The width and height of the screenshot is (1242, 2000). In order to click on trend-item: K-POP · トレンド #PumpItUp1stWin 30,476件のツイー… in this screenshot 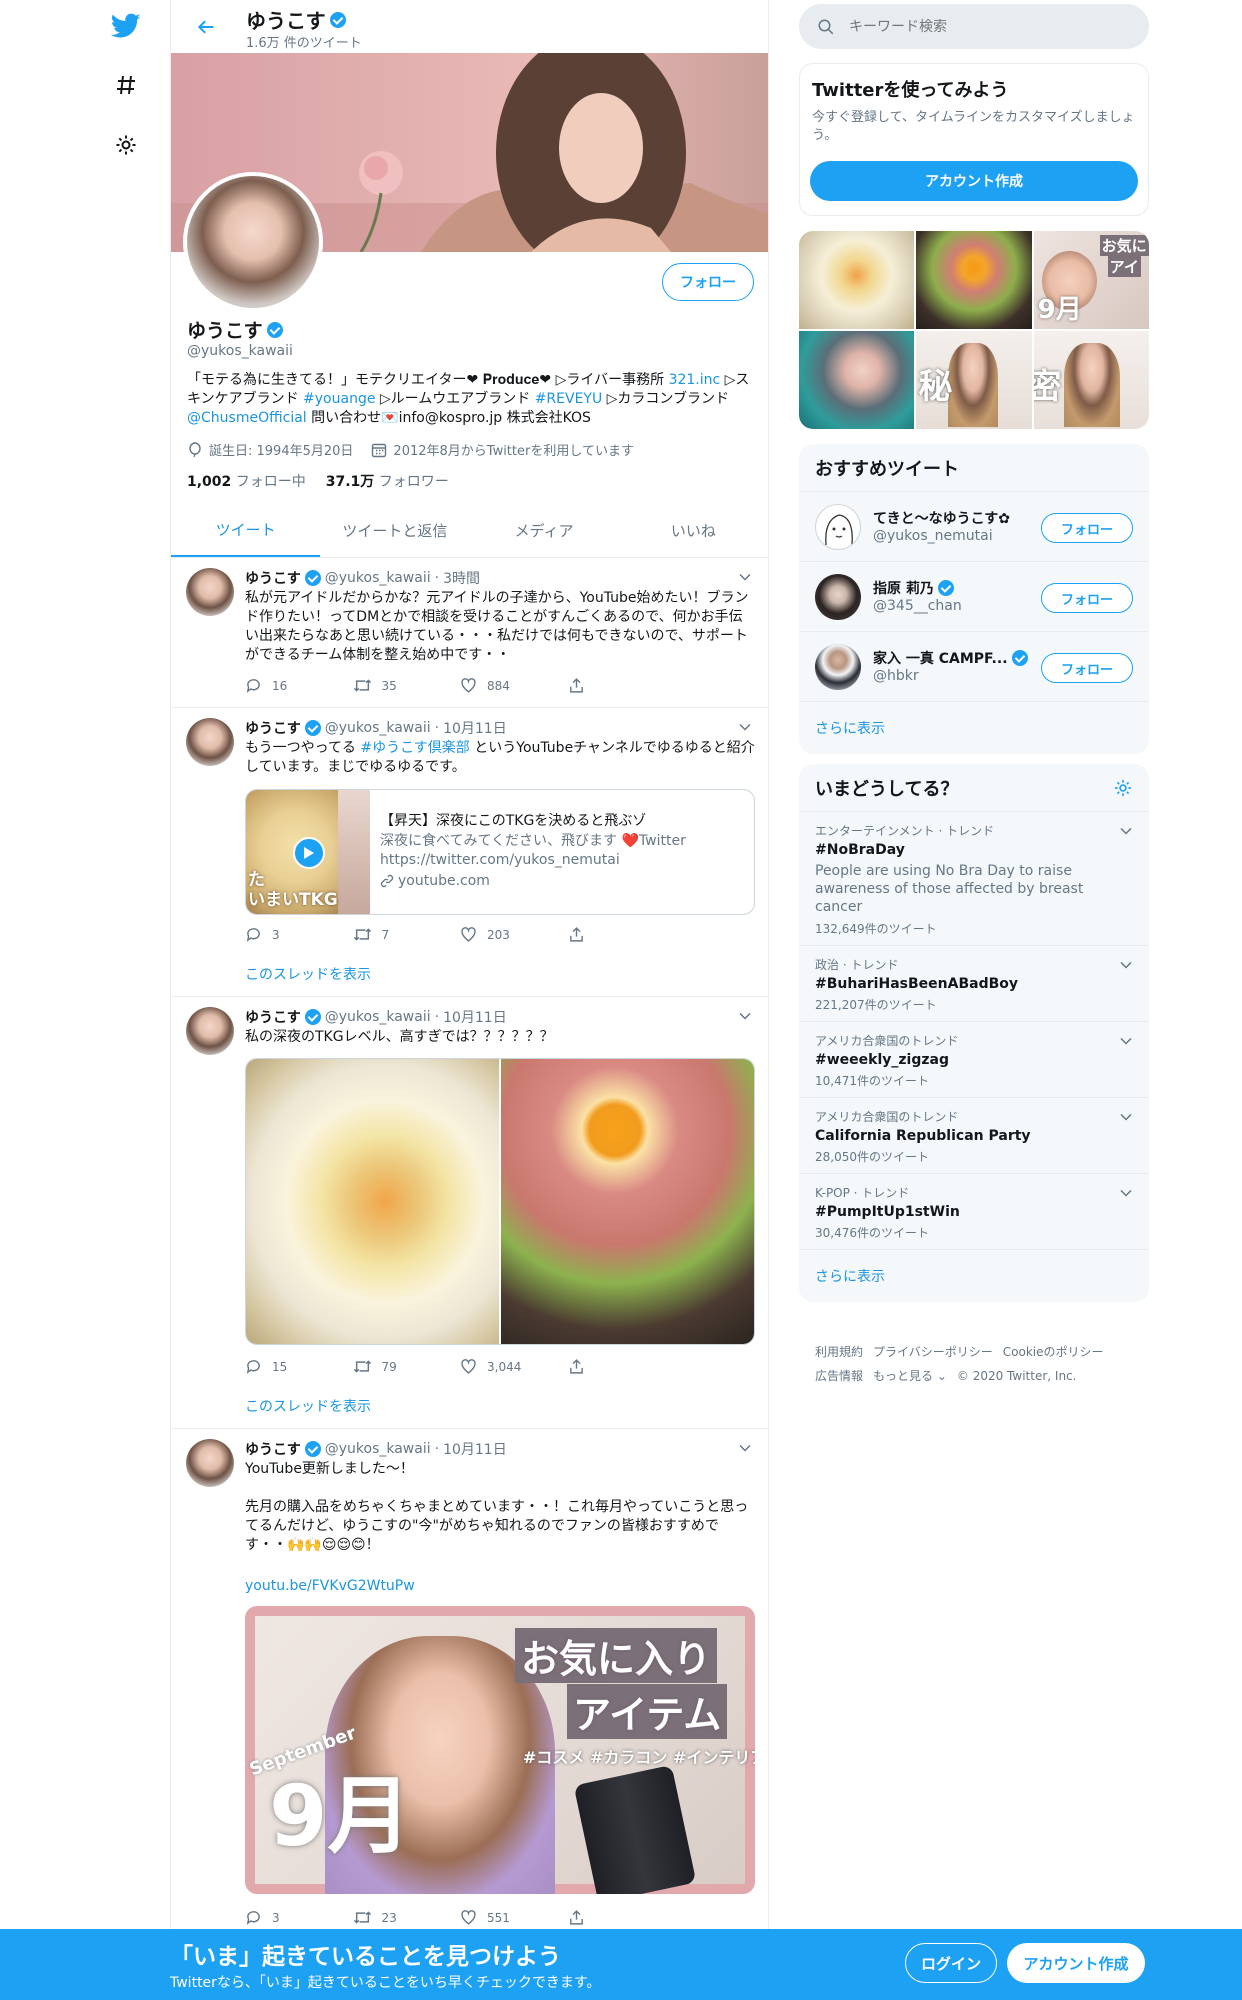, I will do `click(974, 1212)`.